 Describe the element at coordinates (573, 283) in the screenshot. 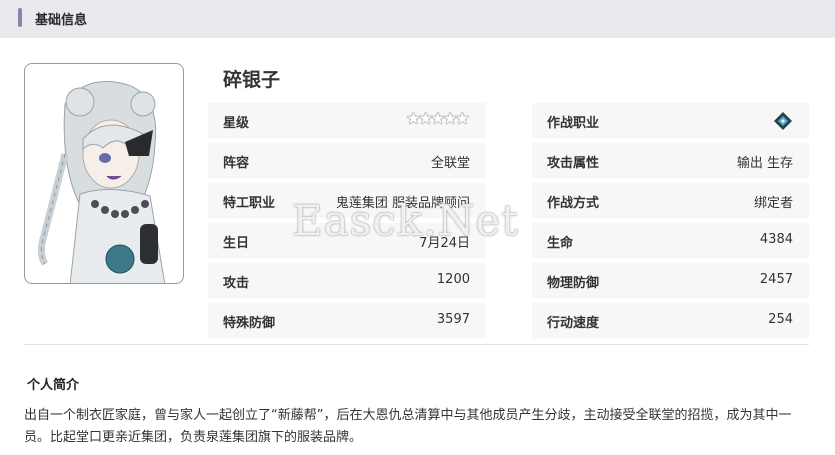

I see `stat-label: 物理防御` at that location.